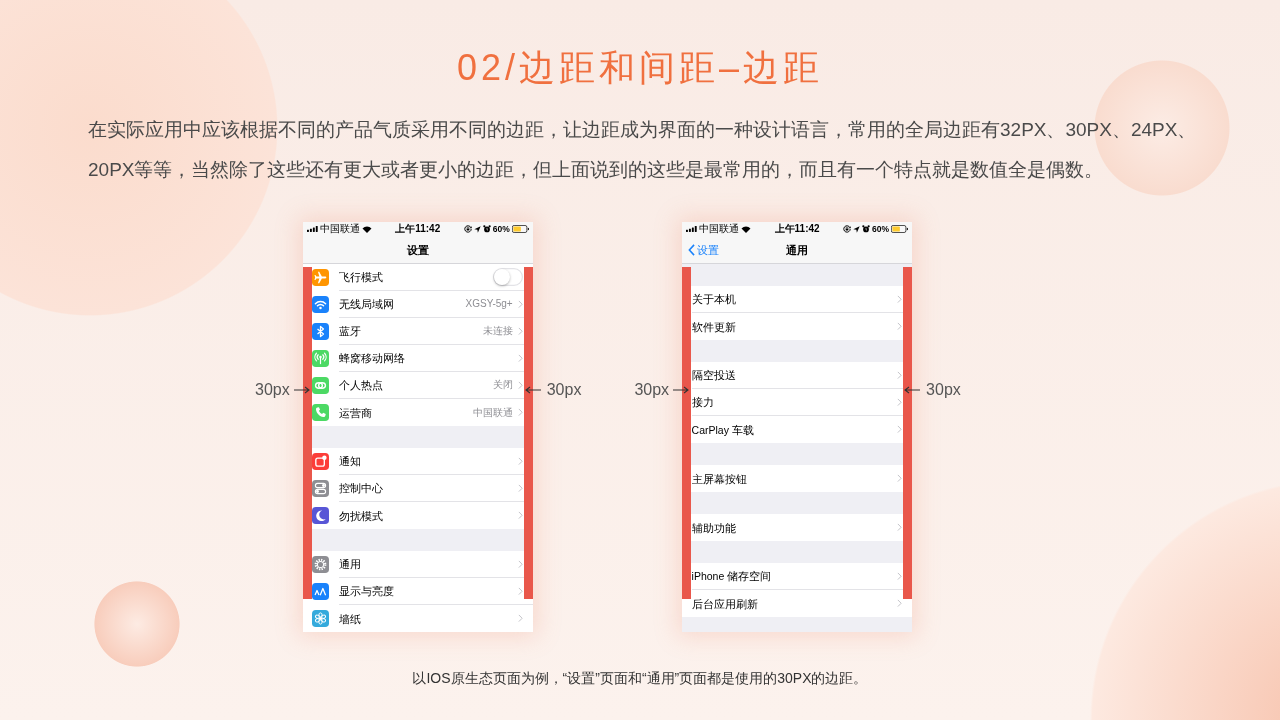 Image resolution: width=1280 pixels, height=720 pixels. I want to click on list-item: 无线局域网, so click(400, 304).